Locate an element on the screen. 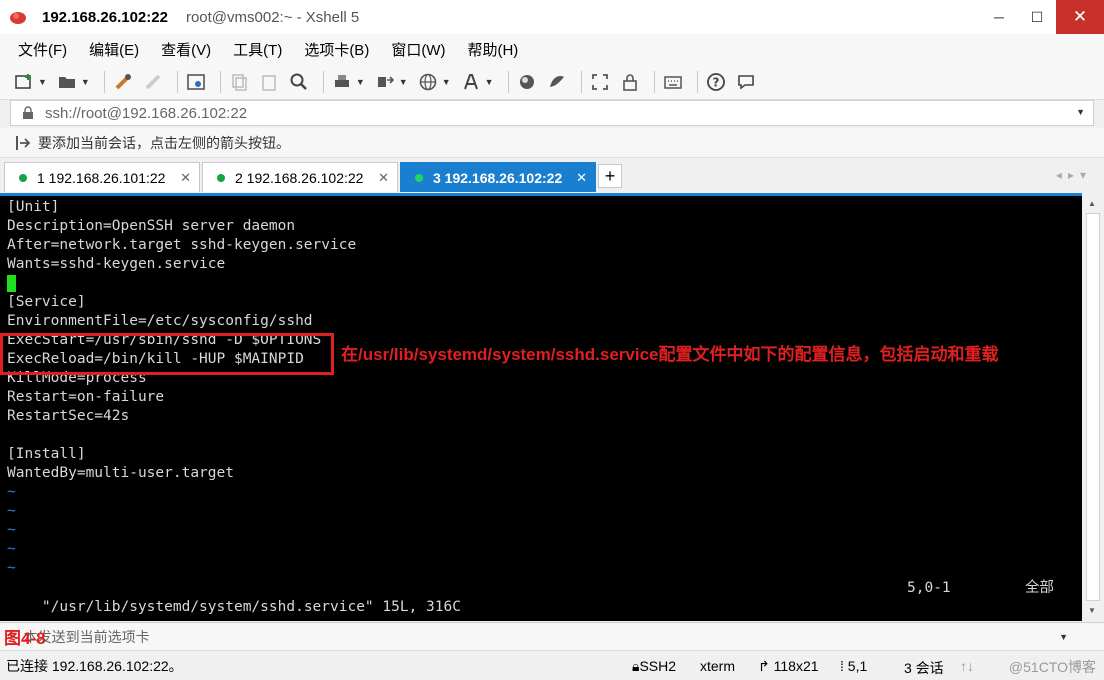 The width and height of the screenshot is (1104, 680). globe-button is located at coordinates (428, 82).